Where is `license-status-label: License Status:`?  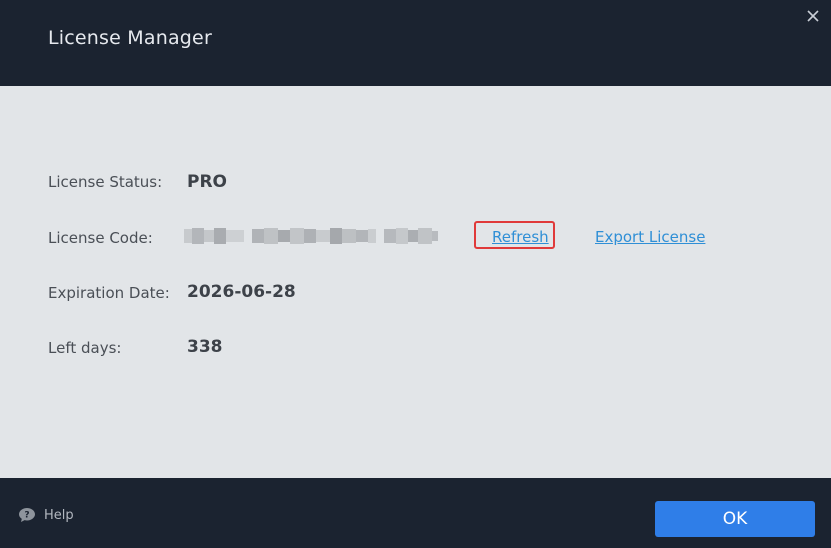 license-status-label: License Status: is located at coordinates (105, 182).